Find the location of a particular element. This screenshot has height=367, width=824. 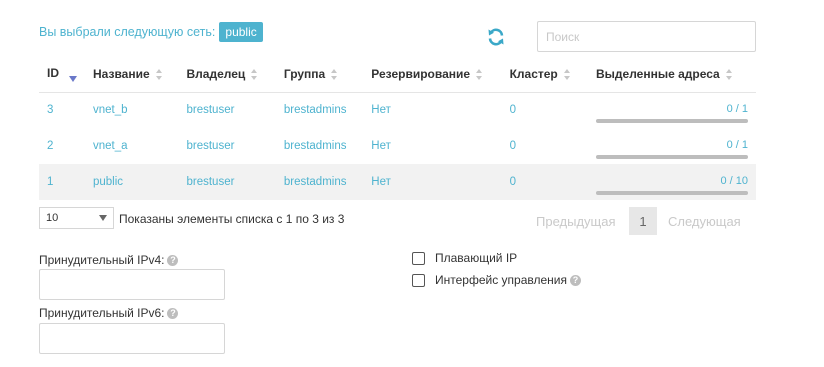

selected-network-label: Вы выбрали следующую сеть: is located at coordinates (127, 32).